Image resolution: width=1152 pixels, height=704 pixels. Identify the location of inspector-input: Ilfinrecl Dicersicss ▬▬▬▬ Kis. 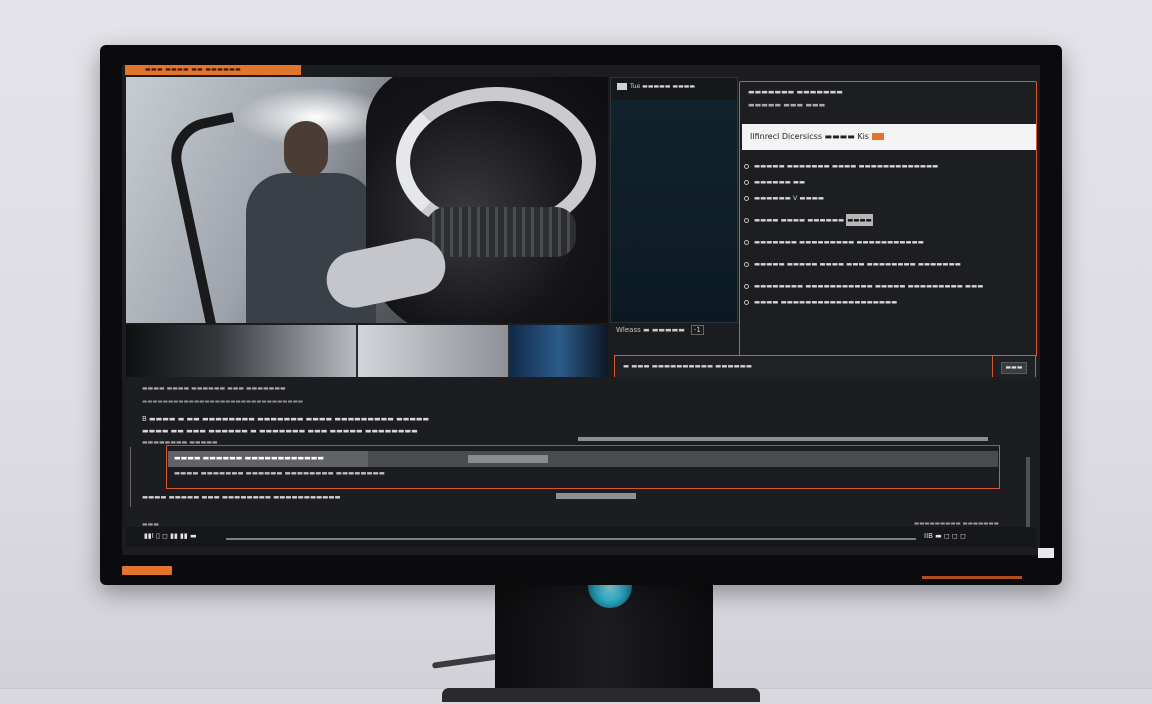
(889, 137).